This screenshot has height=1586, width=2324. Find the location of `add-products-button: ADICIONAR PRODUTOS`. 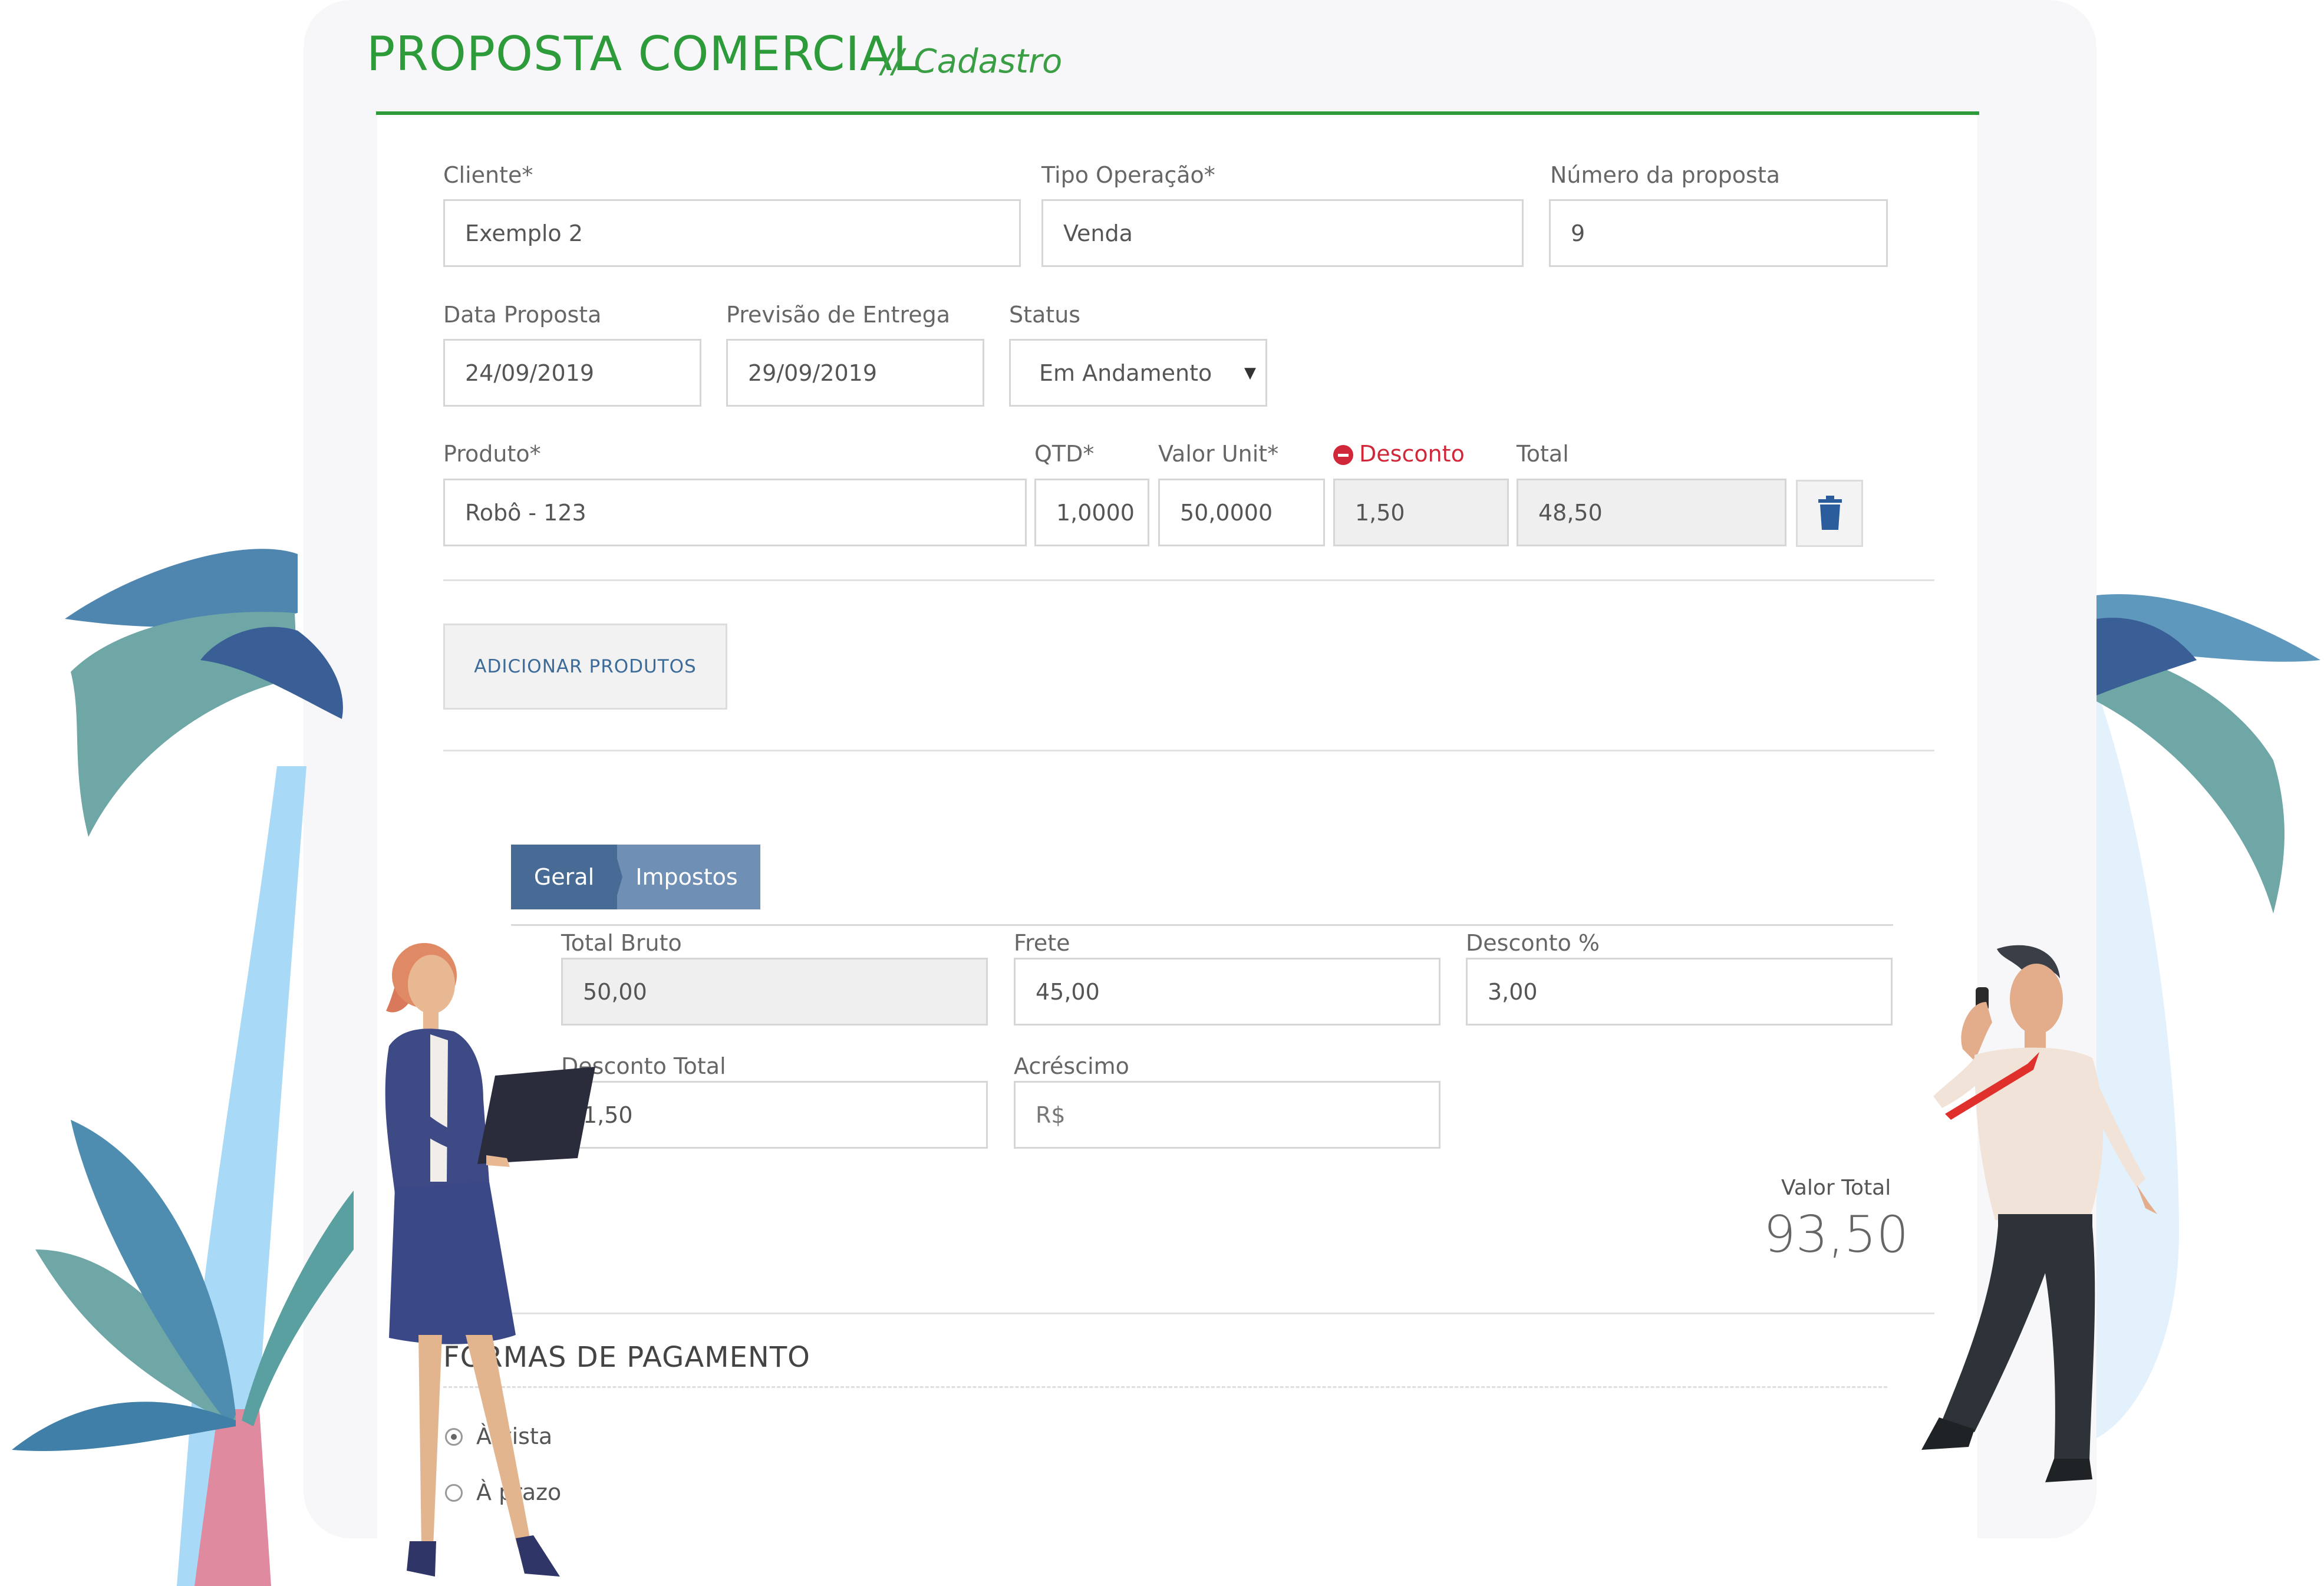

add-products-button: ADICIONAR PRODUTOS is located at coordinates (585, 667).